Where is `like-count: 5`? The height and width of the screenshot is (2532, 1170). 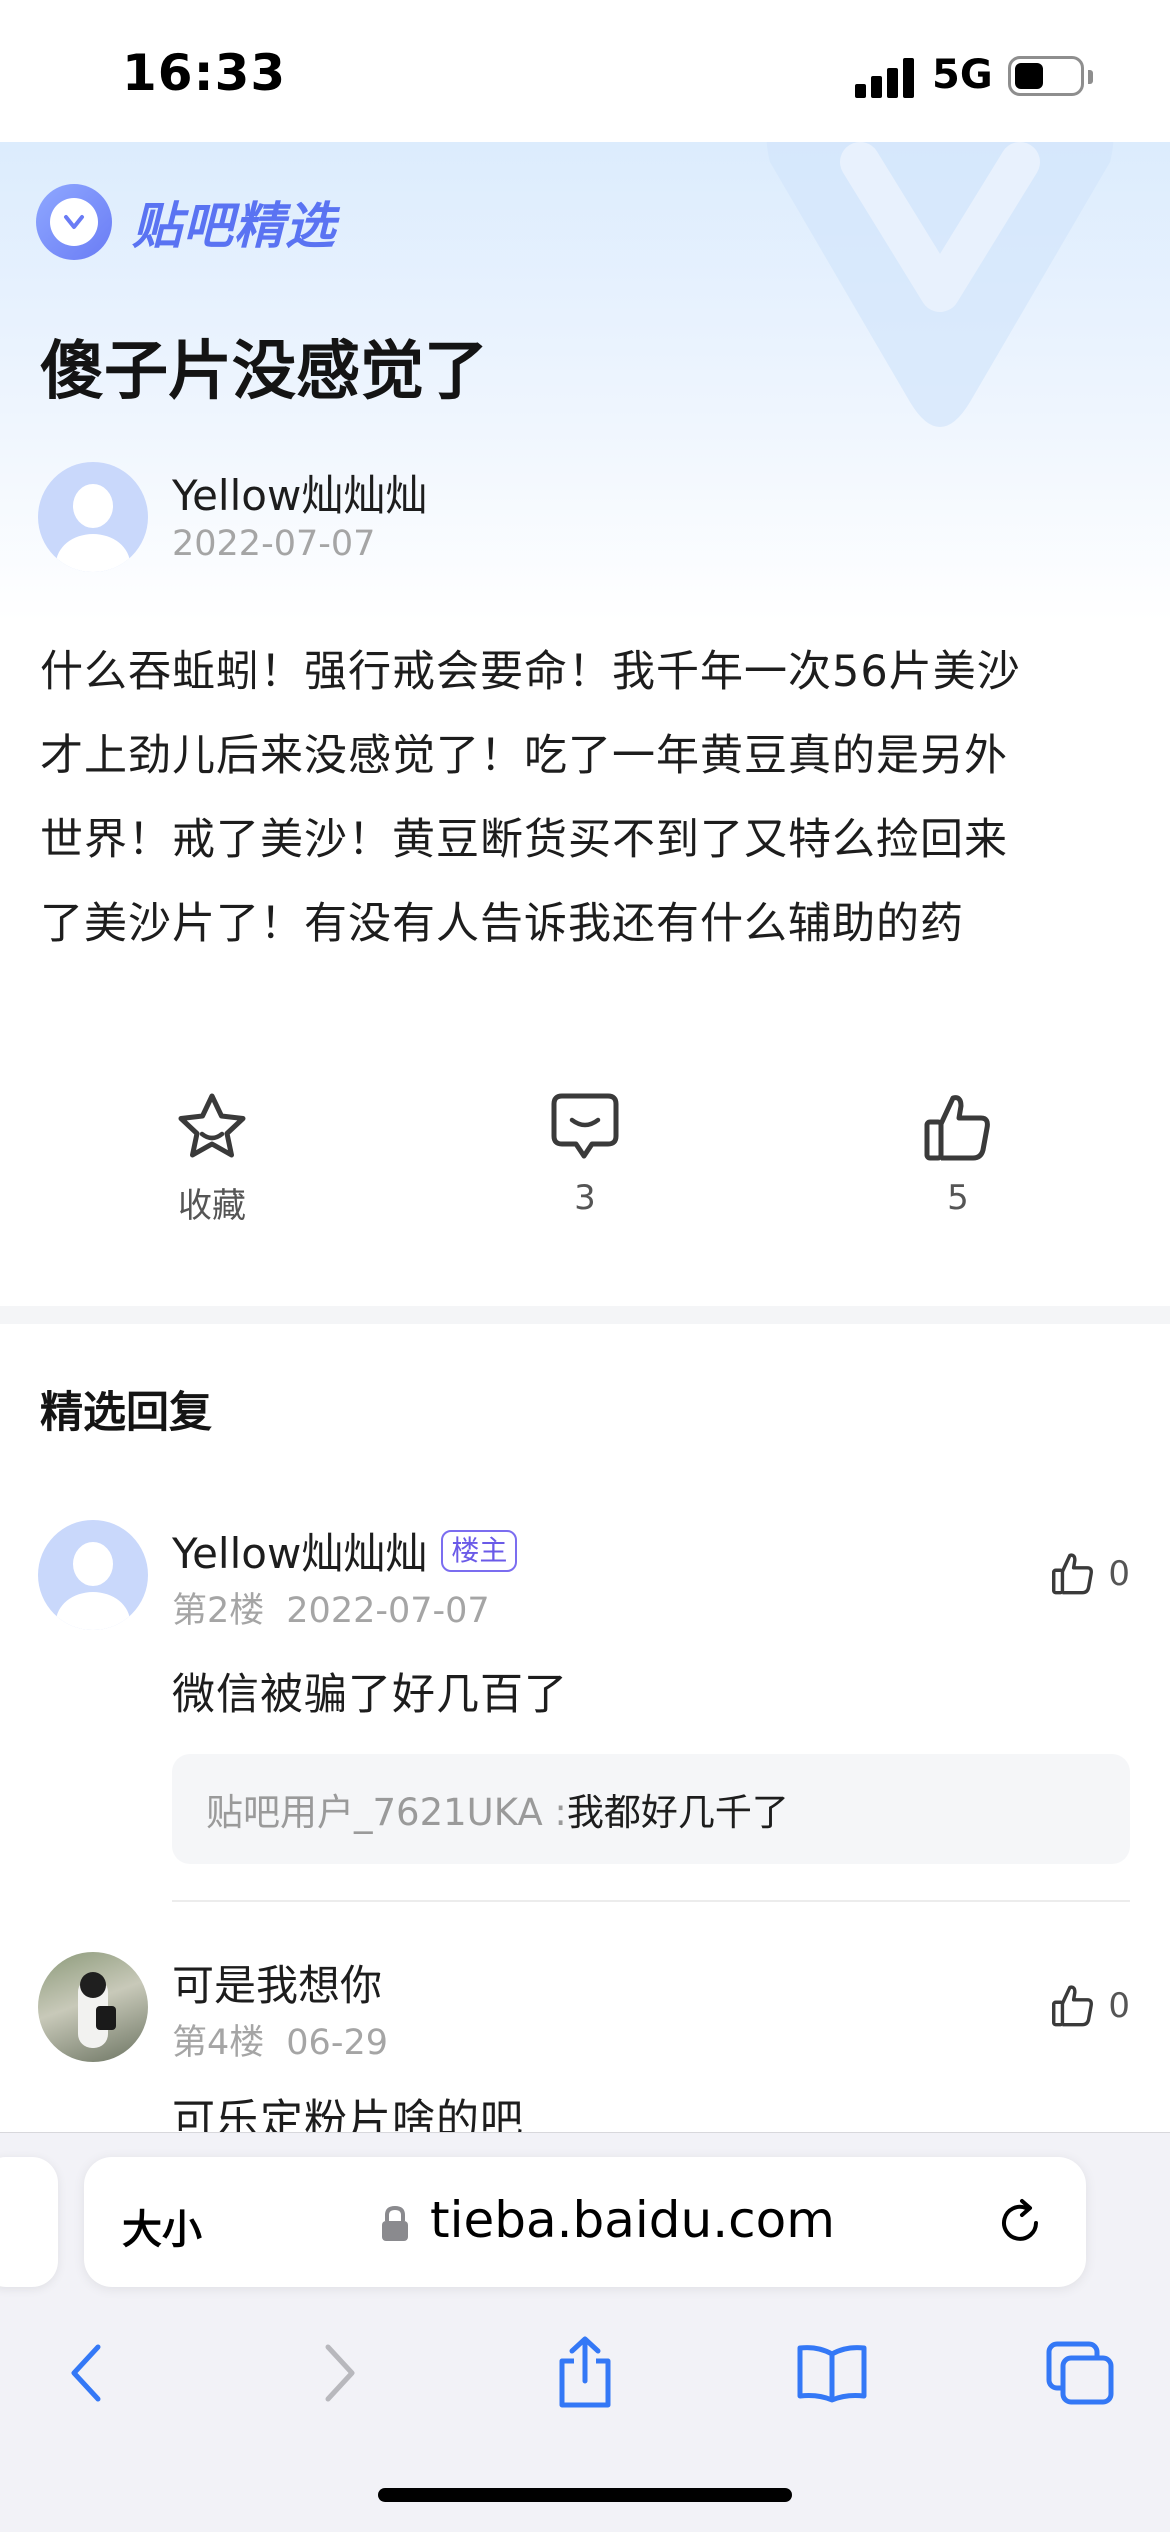
like-count: 5 is located at coordinates (958, 1198).